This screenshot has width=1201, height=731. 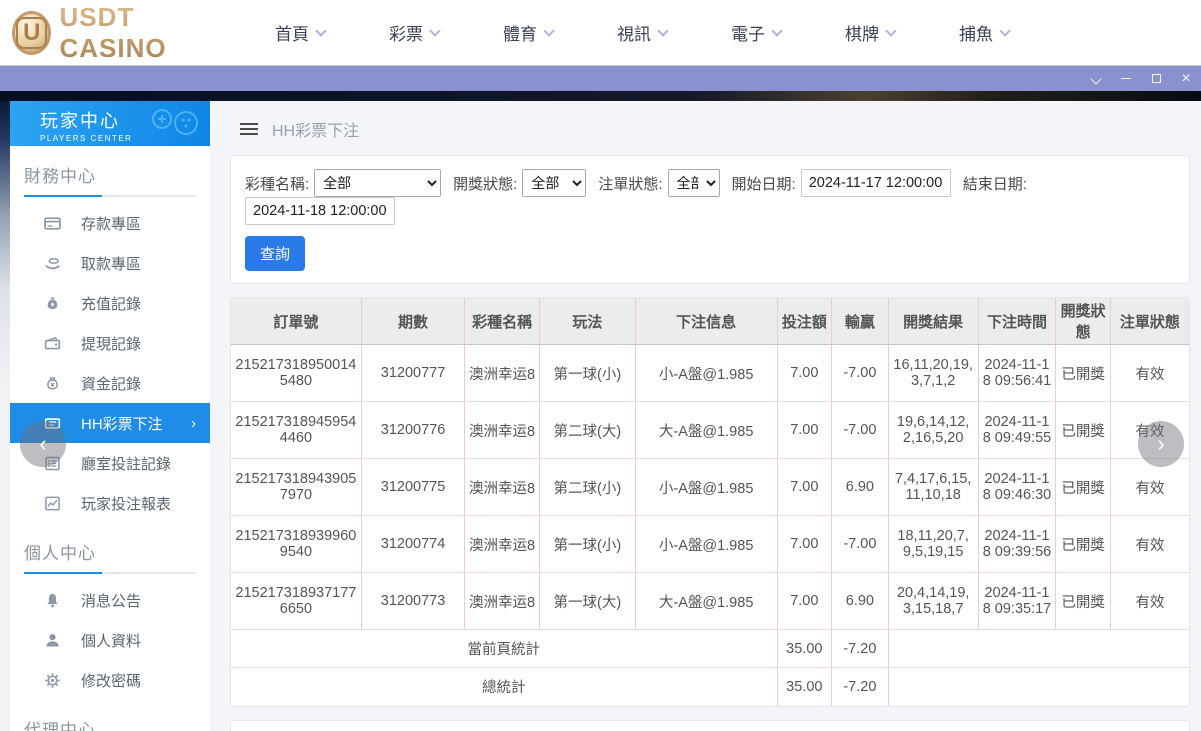 I want to click on sidebar-item-存款專區: 存款專區, so click(x=110, y=223).